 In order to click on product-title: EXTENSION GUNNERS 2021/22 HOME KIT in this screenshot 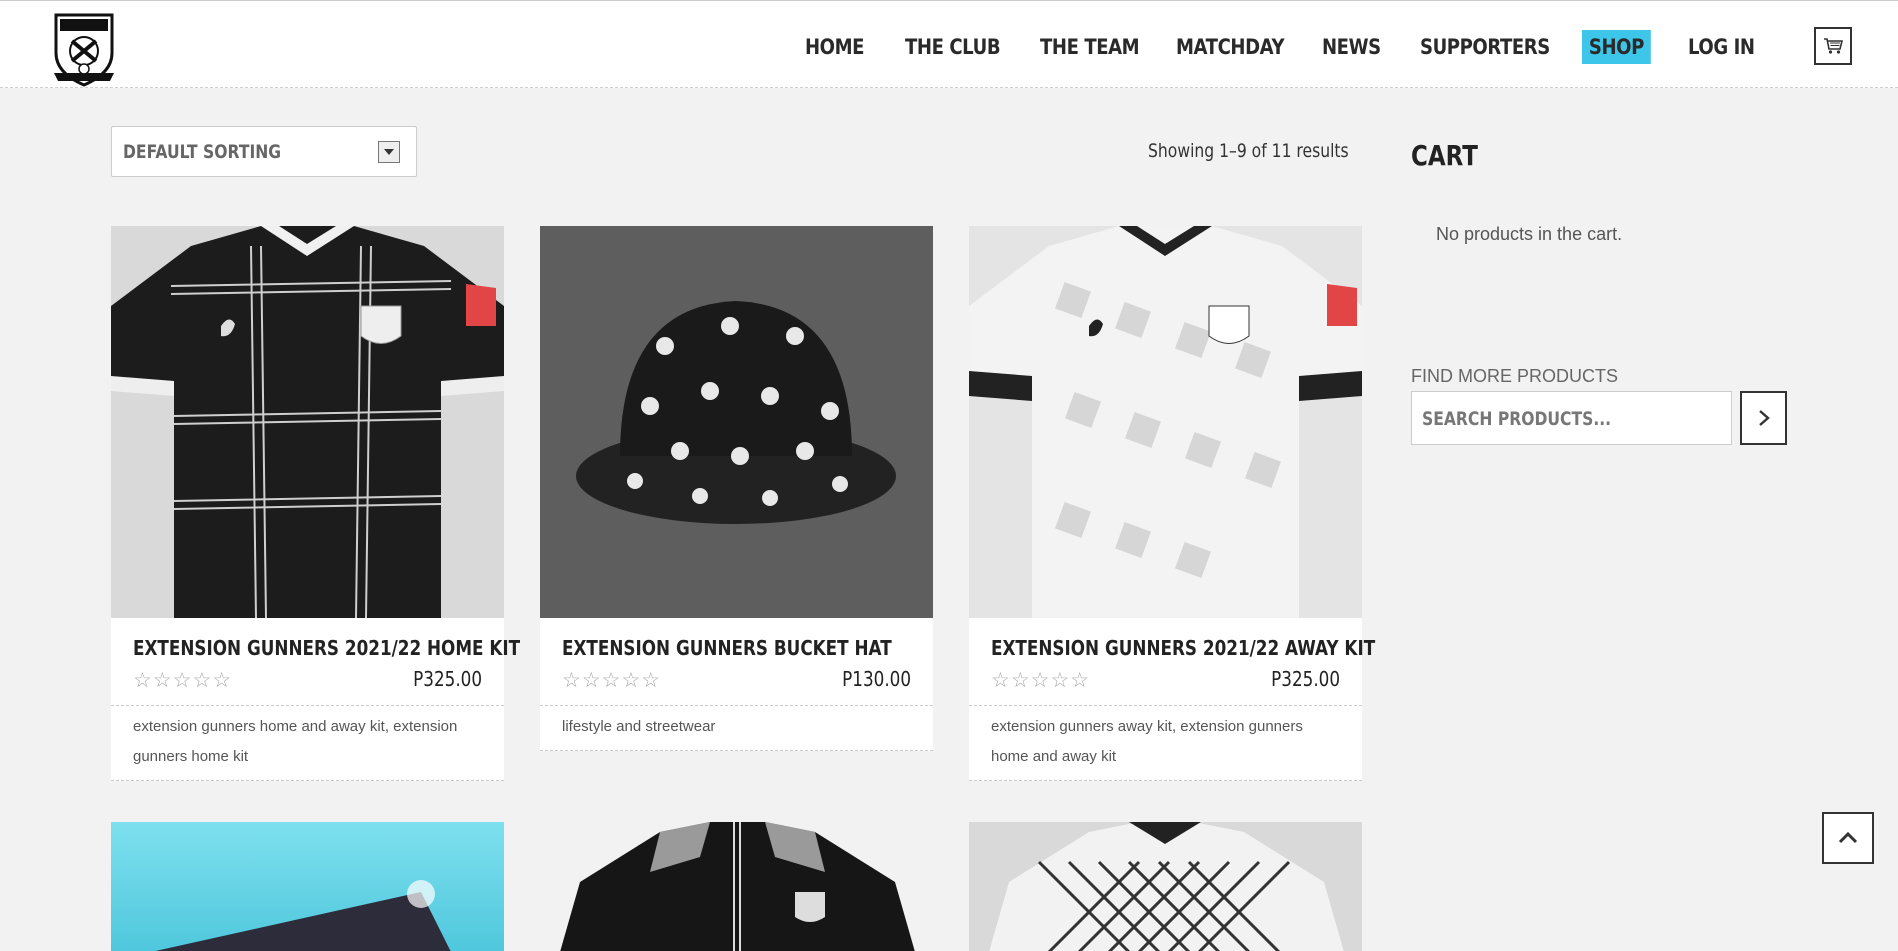, I will do `click(326, 648)`.